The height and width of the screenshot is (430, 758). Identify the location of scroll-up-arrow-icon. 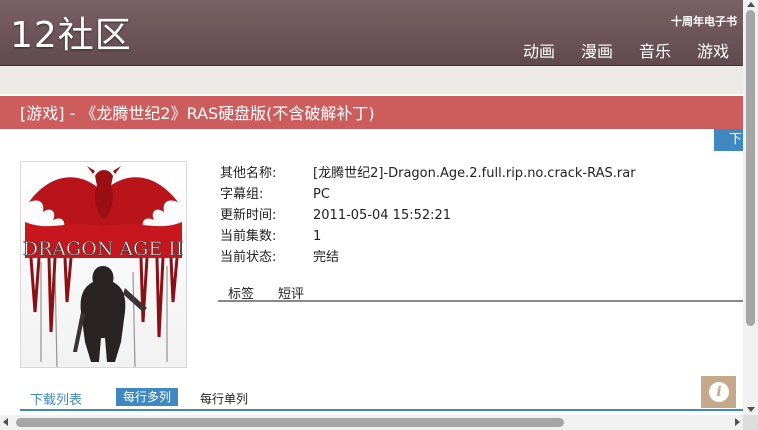
(751, 4).